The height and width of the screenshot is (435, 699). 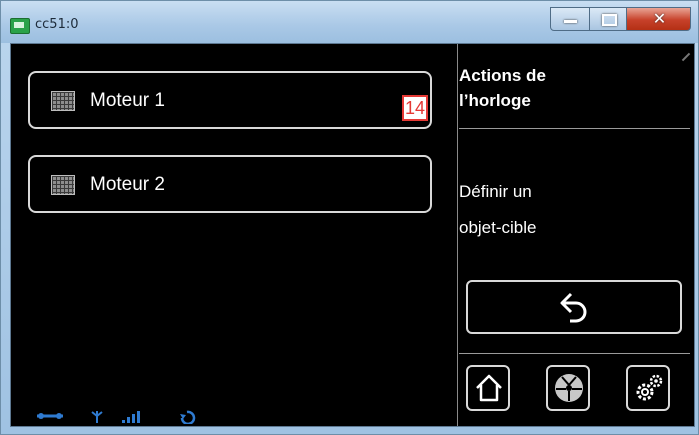 I want to click on settings-button, so click(x=648, y=388).